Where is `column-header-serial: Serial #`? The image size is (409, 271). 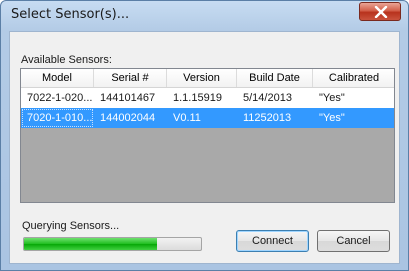
column-header-serial: Serial # is located at coordinates (130, 78).